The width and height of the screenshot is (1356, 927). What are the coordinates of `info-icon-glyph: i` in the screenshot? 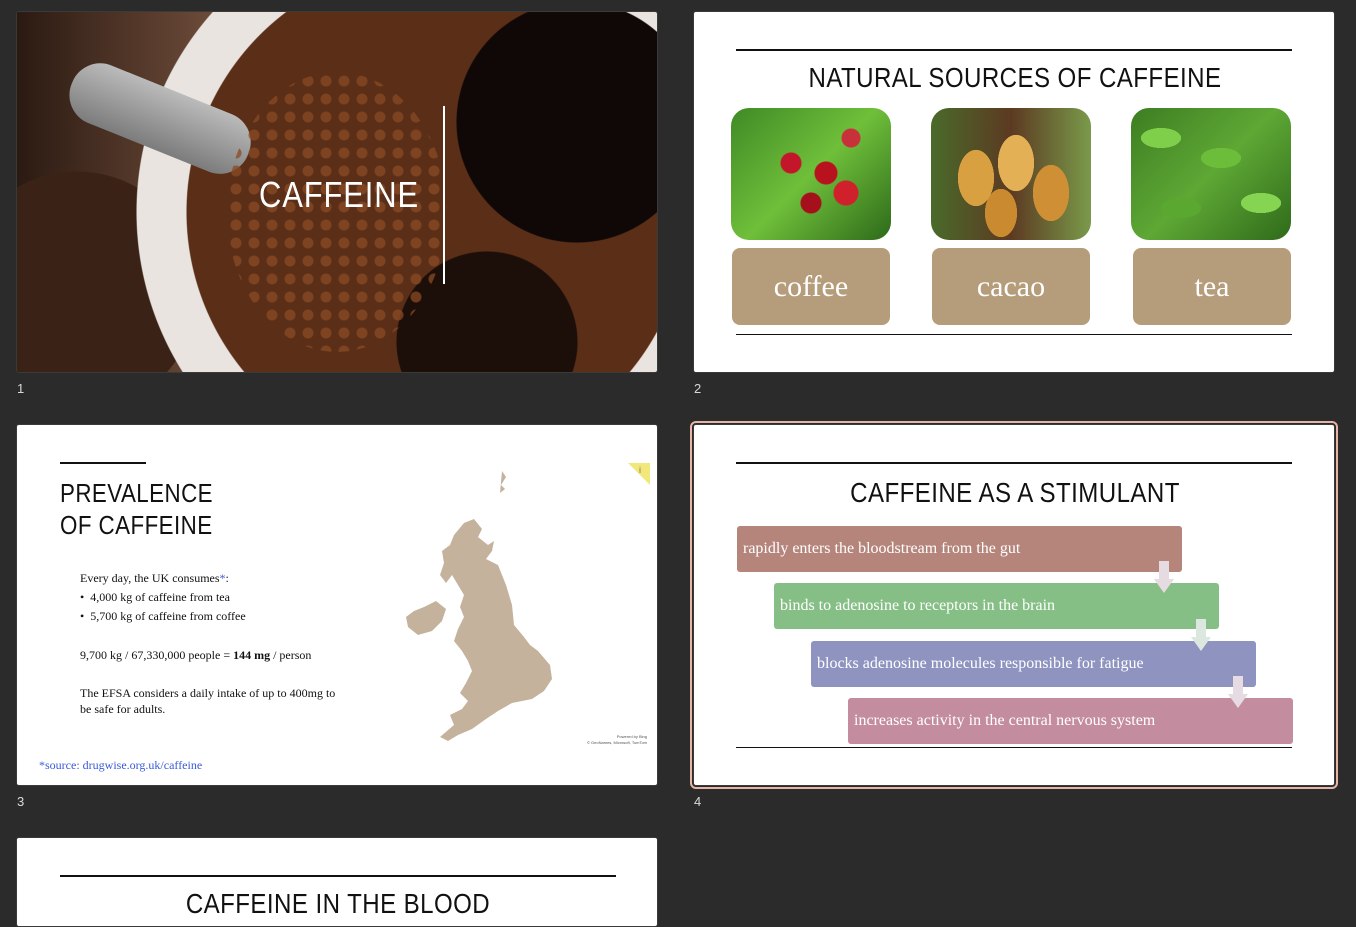 It's located at (640, 470).